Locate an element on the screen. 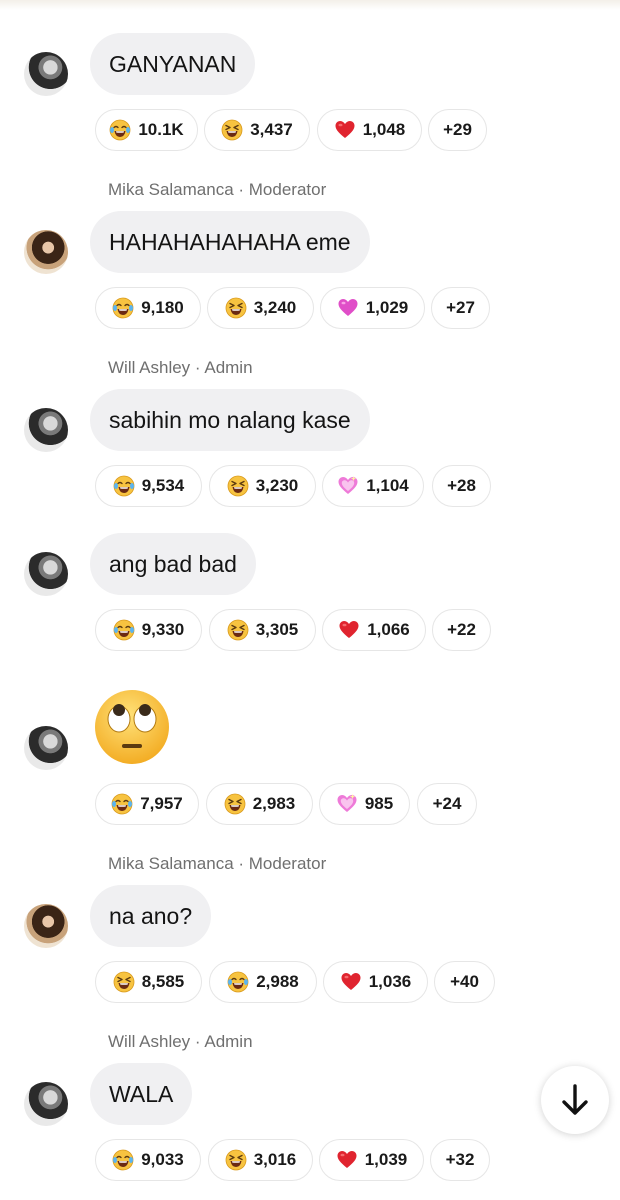 This screenshot has width=620, height=1200. message-bubble: na ano? is located at coordinates (151, 916).